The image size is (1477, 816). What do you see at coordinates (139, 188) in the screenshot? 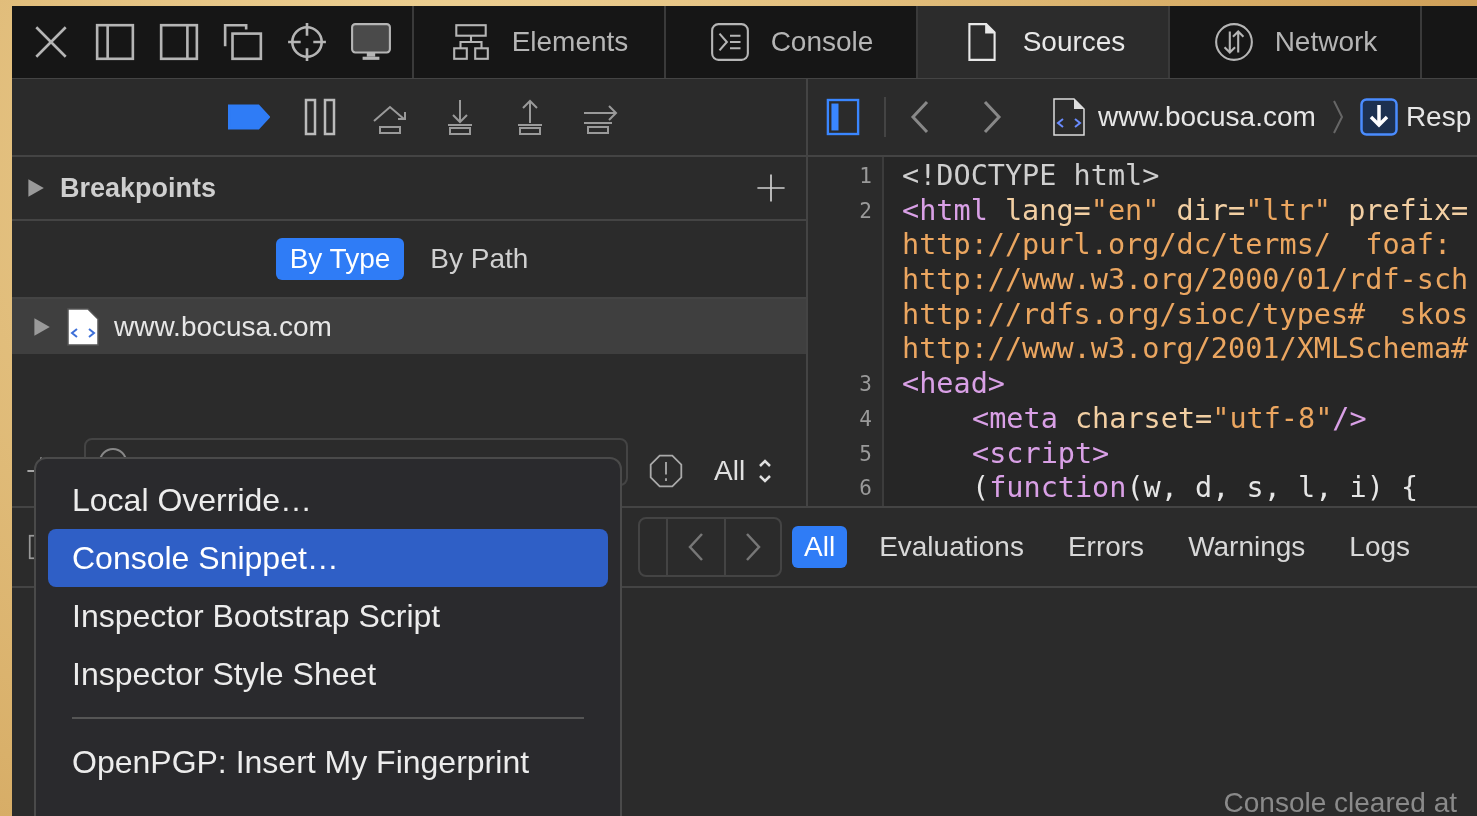
I see `section-title: Breakpoints` at bounding box center [139, 188].